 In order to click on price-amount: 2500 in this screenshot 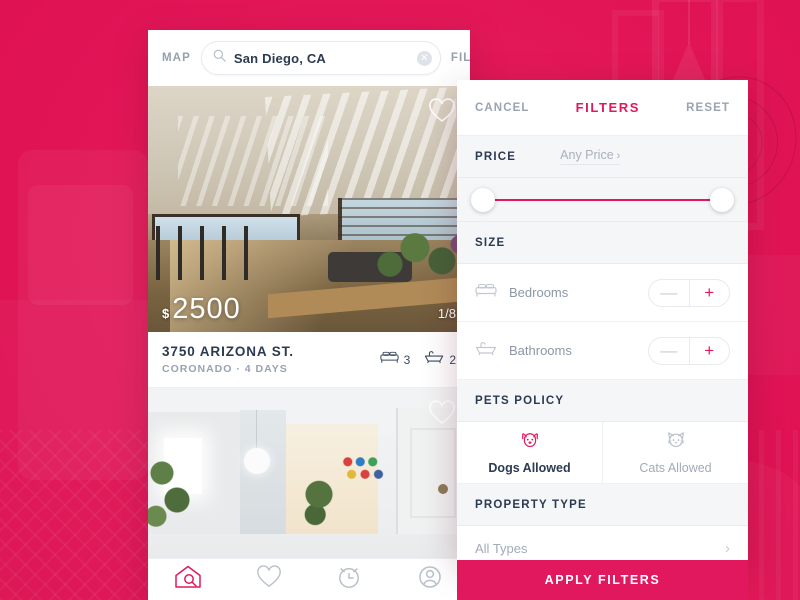, I will do `click(206, 309)`.